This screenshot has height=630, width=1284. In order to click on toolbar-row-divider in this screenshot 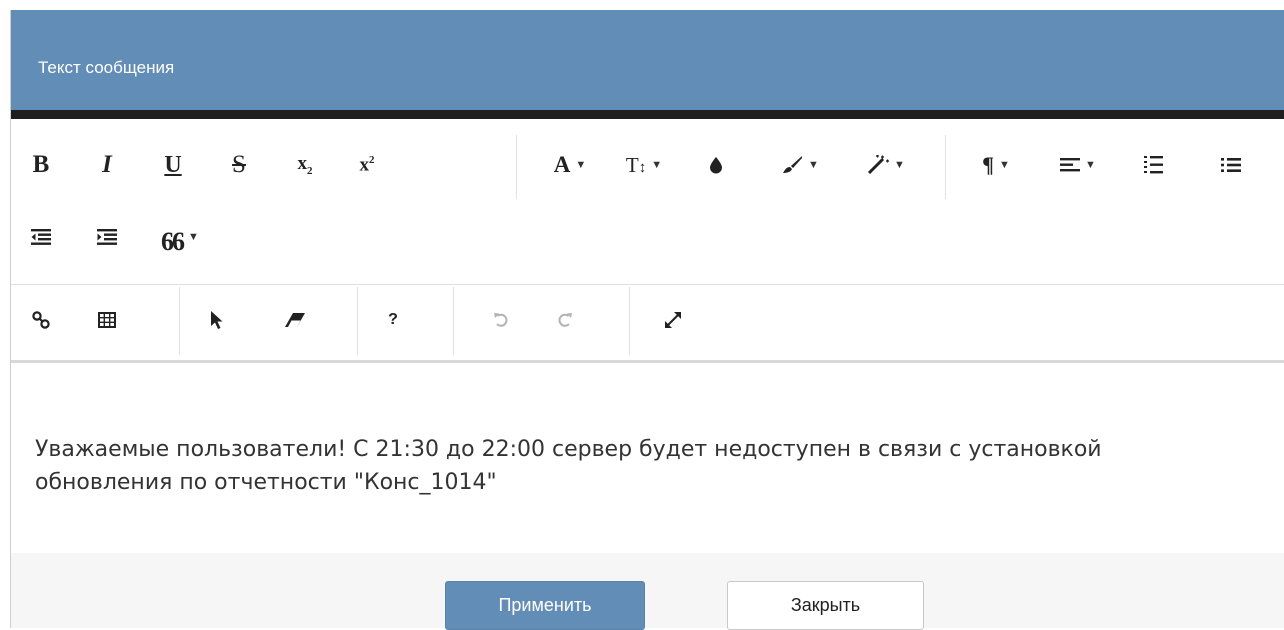, I will do `click(647, 284)`.